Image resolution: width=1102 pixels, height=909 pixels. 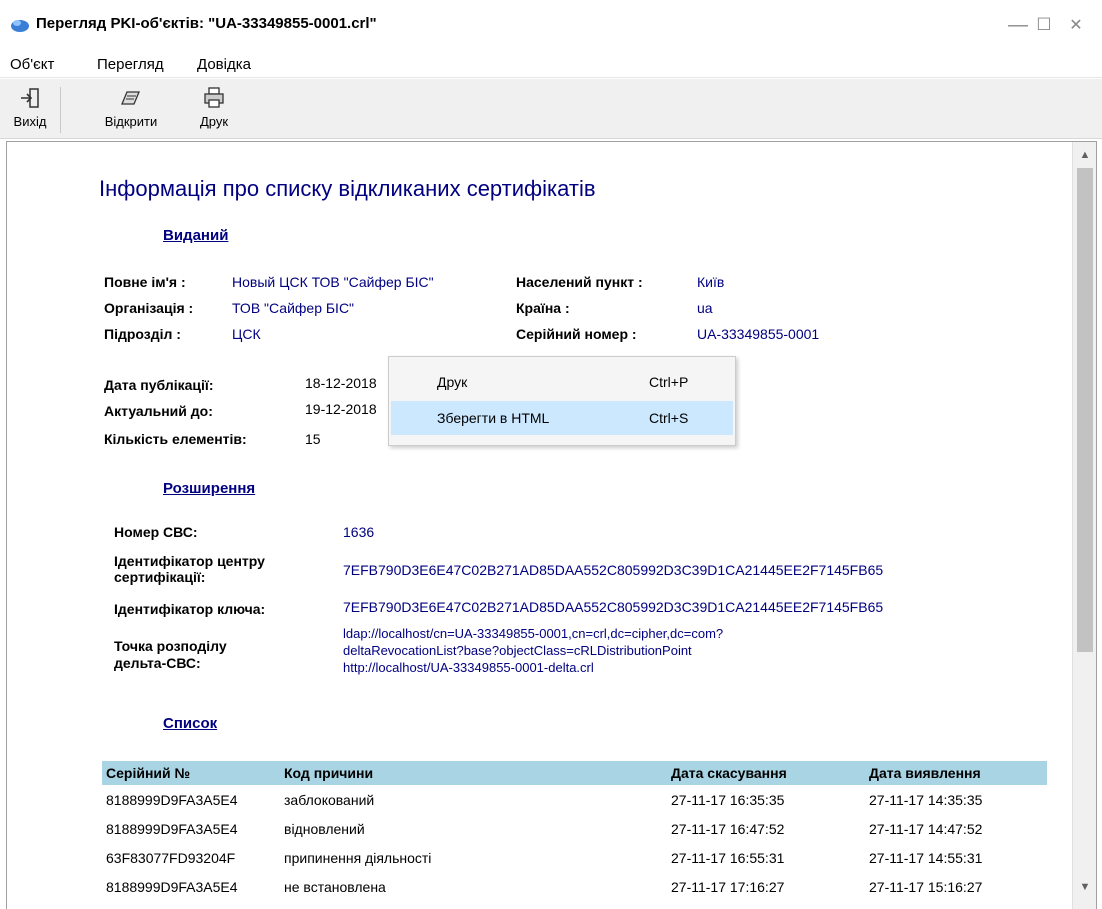 What do you see at coordinates (32, 64) in the screenshot?
I see `menu-object: Об'єкт` at bounding box center [32, 64].